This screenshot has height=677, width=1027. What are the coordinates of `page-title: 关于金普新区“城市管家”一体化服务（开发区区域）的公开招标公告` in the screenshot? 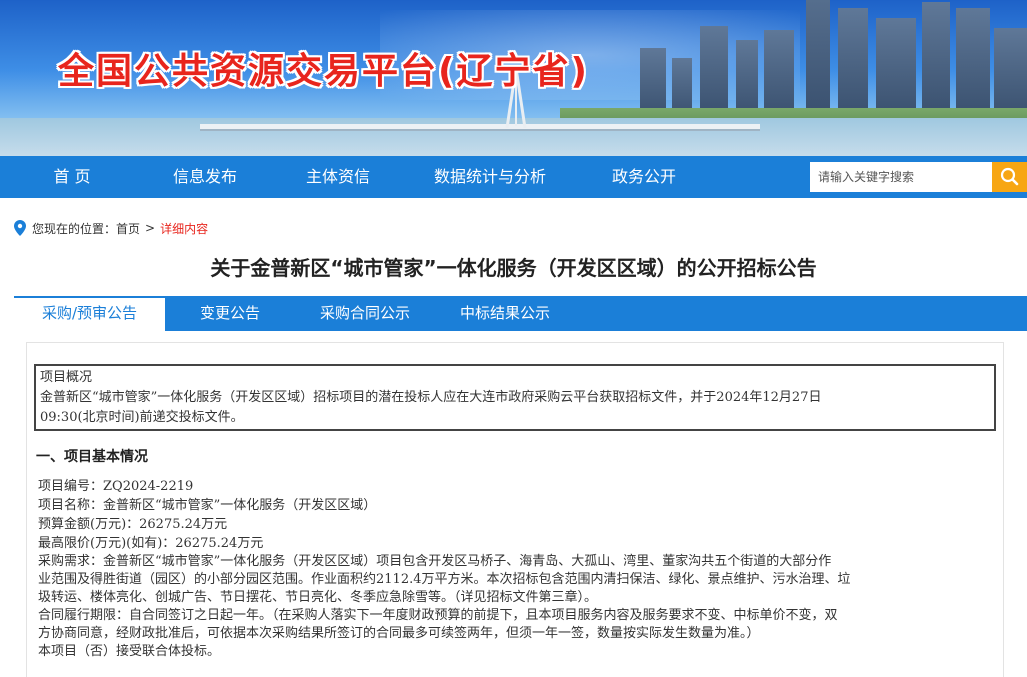 It's located at (513, 268).